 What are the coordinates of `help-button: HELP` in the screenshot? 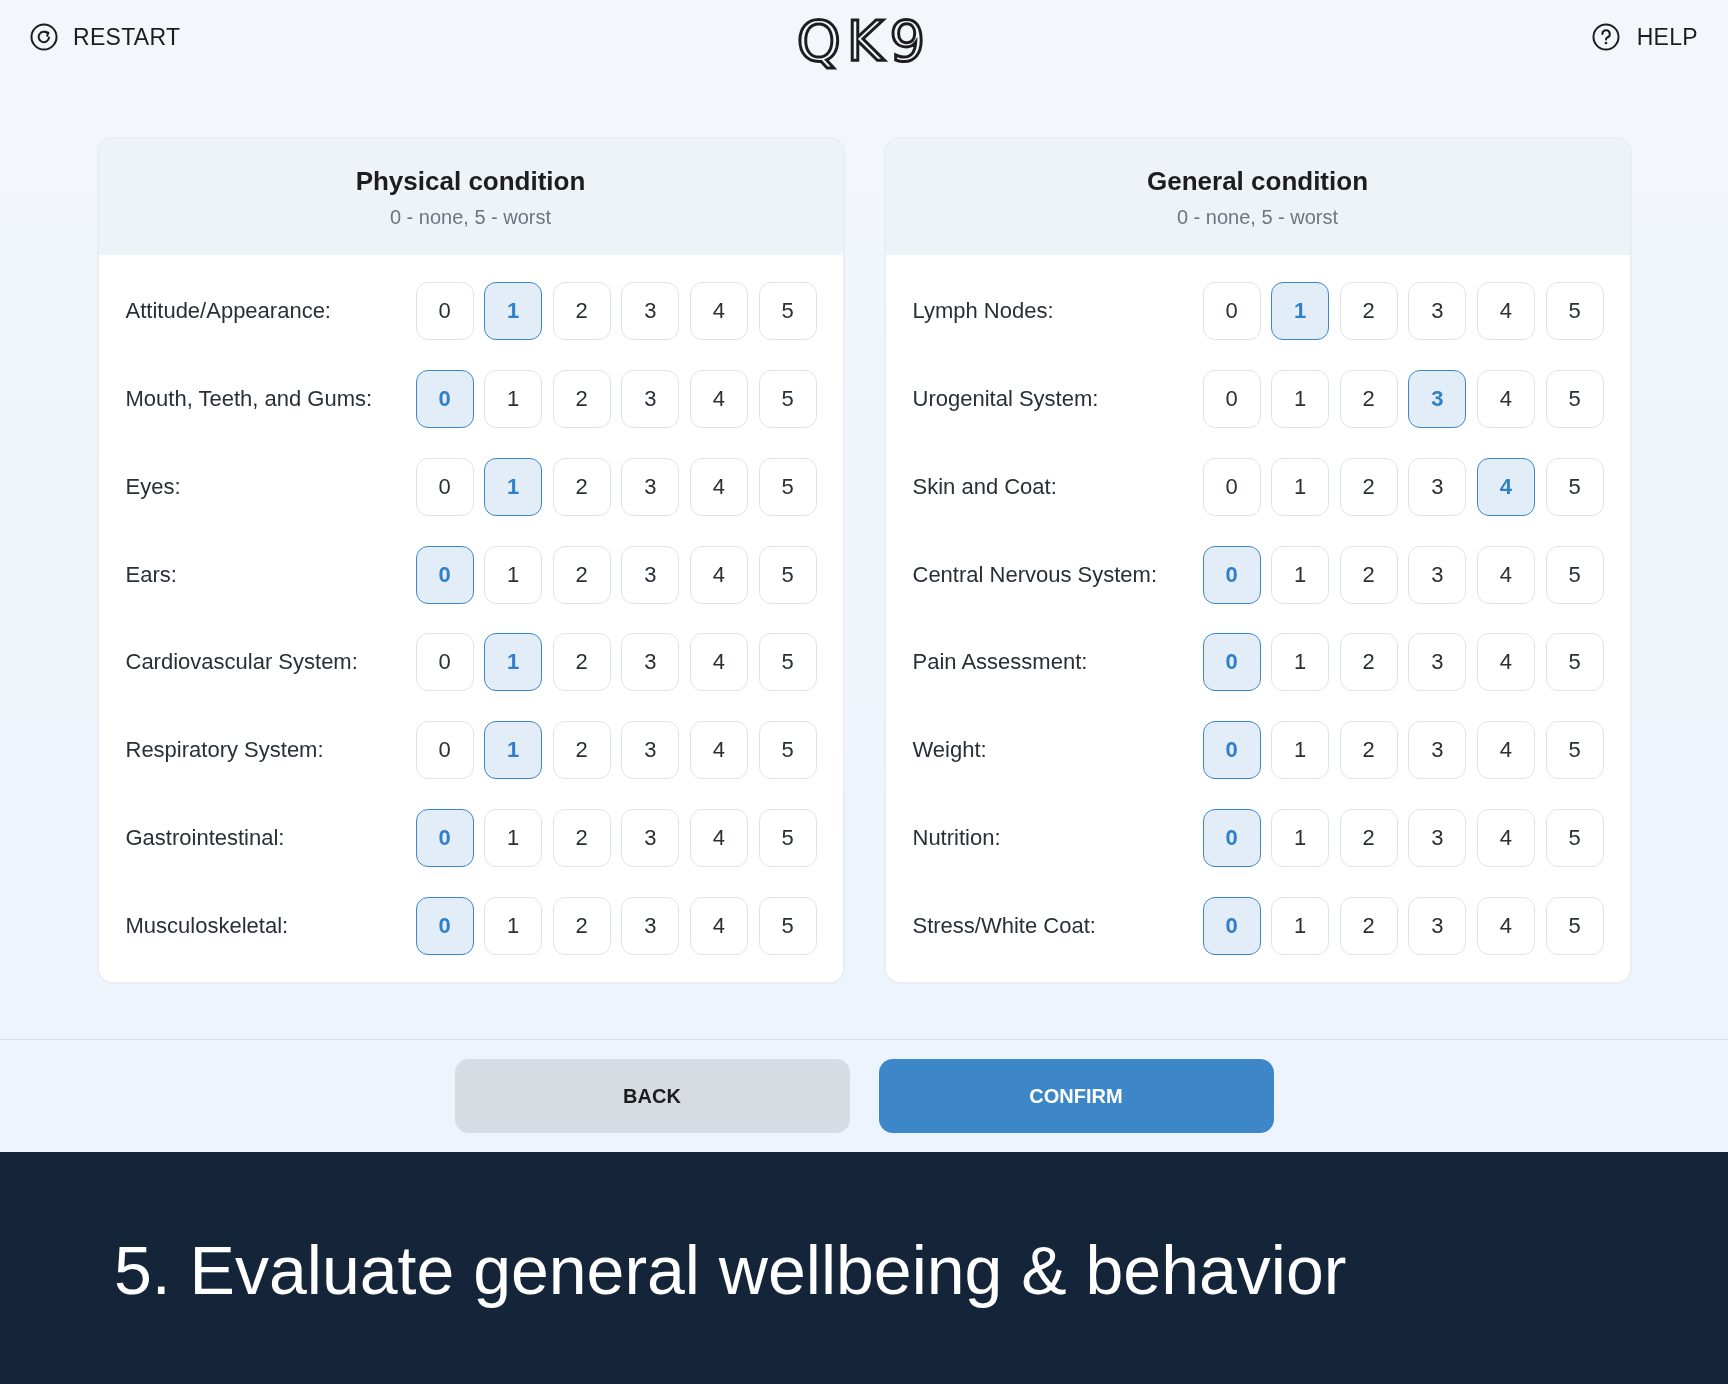 It's located at (1644, 37).